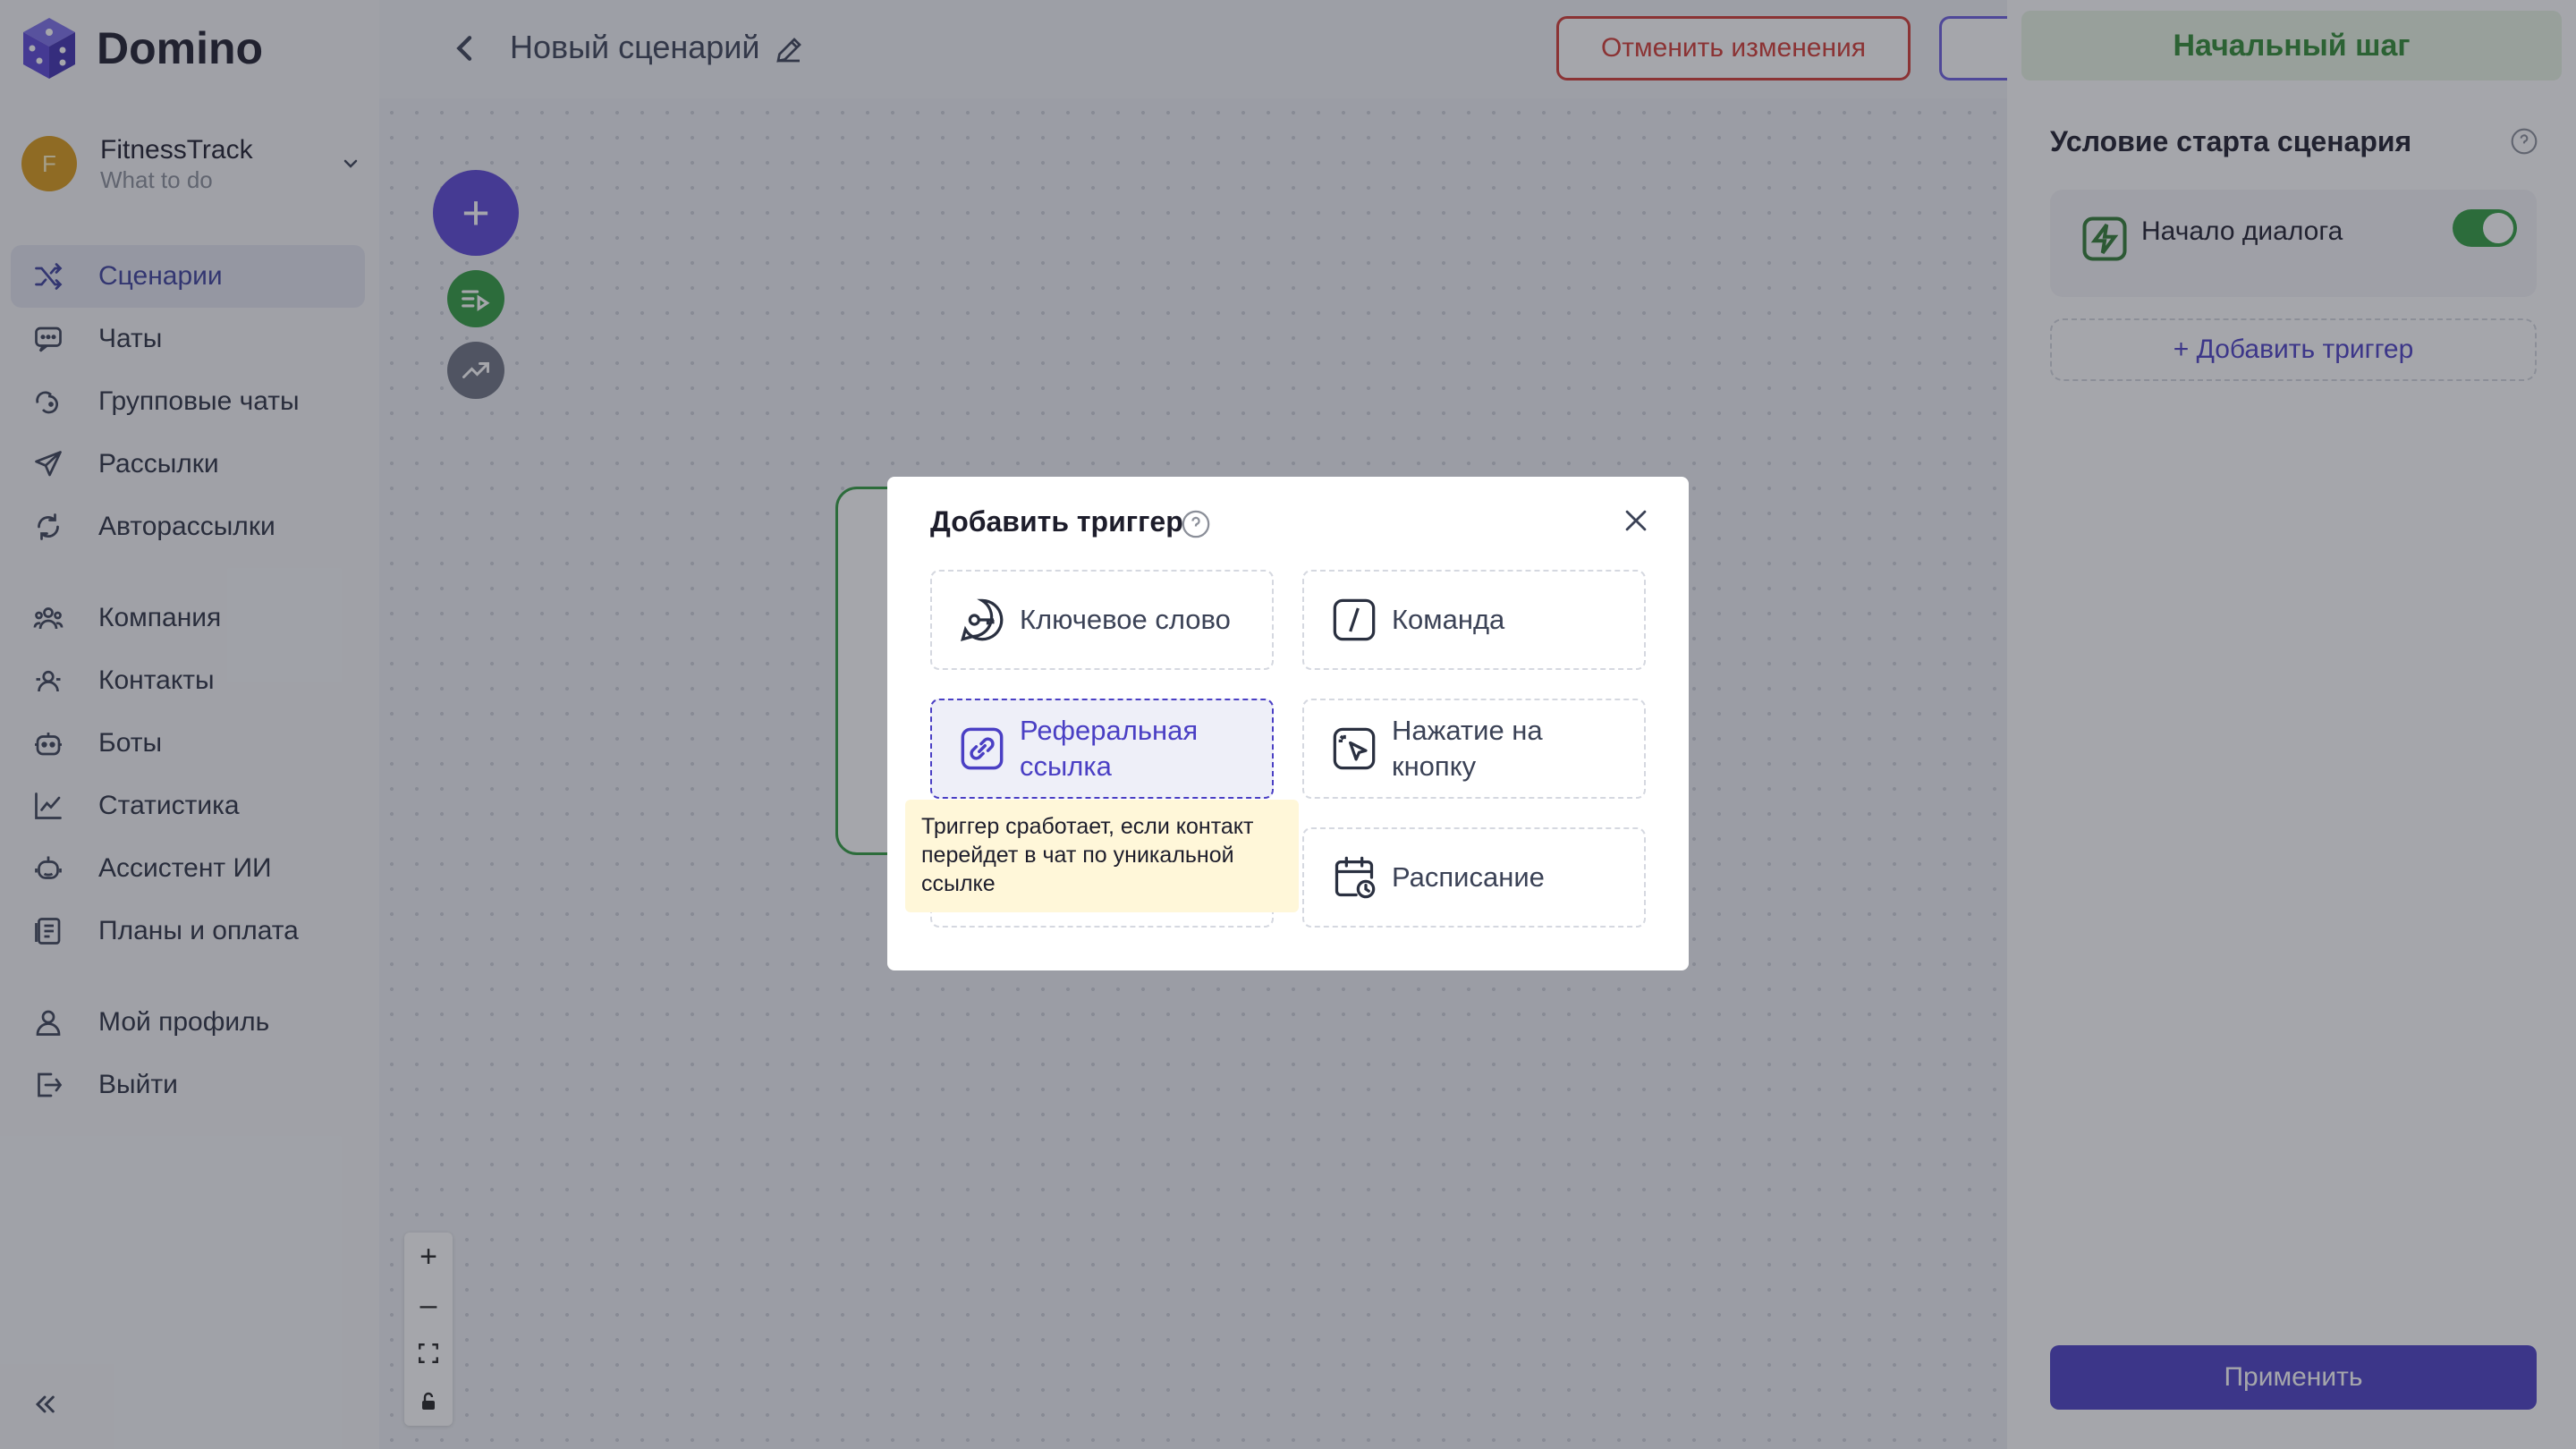  Describe the element at coordinates (1196, 524) in the screenshot. I see `help-circle-icon` at that location.